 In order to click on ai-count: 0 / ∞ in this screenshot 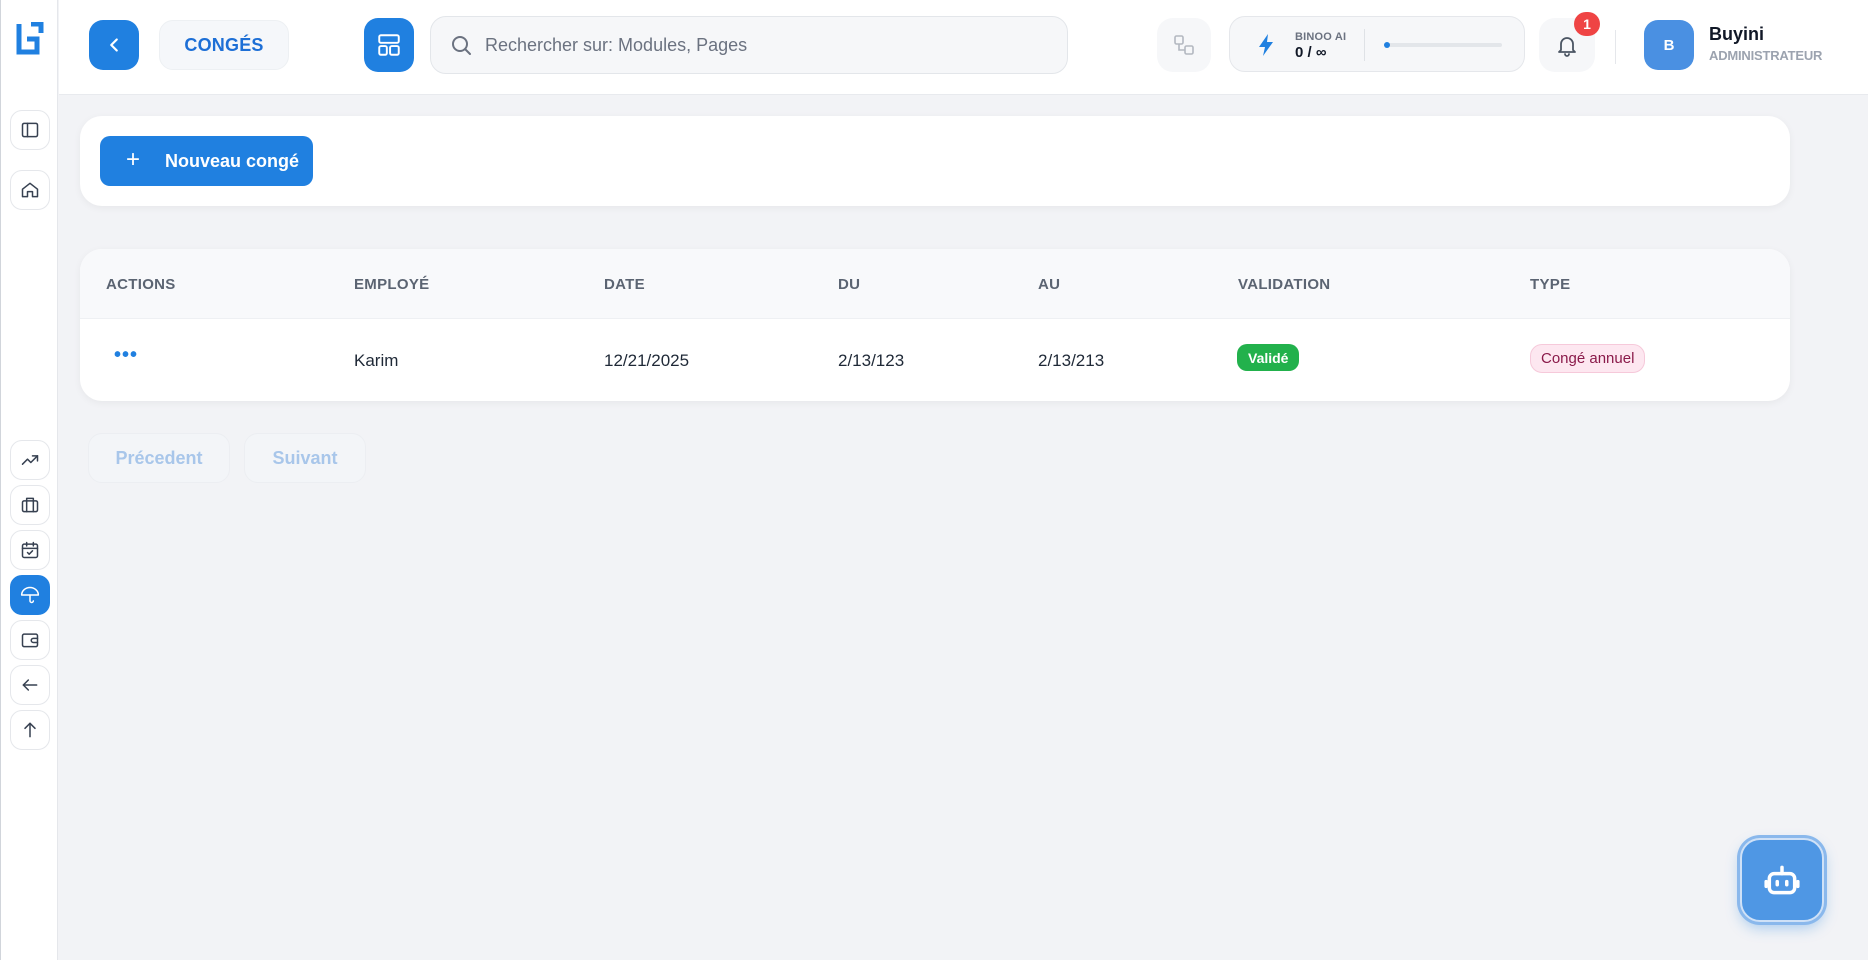, I will do `click(1311, 52)`.